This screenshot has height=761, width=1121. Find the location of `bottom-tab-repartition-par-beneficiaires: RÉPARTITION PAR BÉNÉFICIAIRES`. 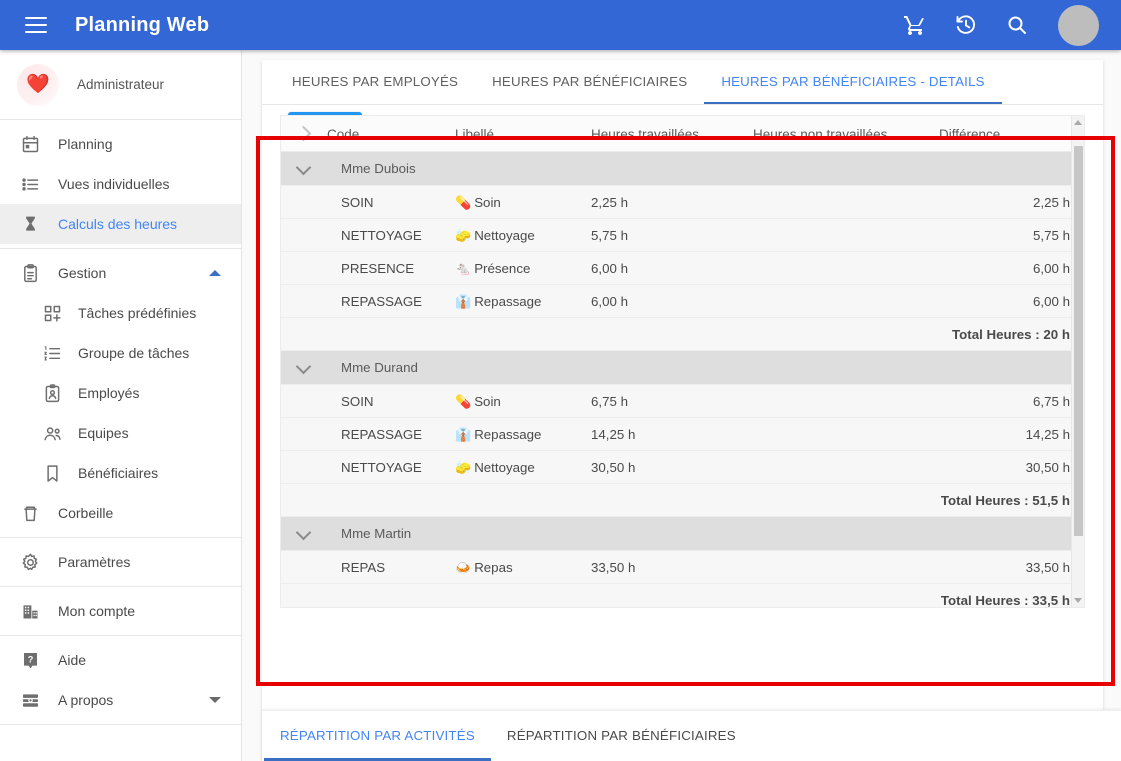

bottom-tab-repartition-par-beneficiaires: RÉPARTITION PAR BÉNÉFICIAIRES is located at coordinates (621, 736).